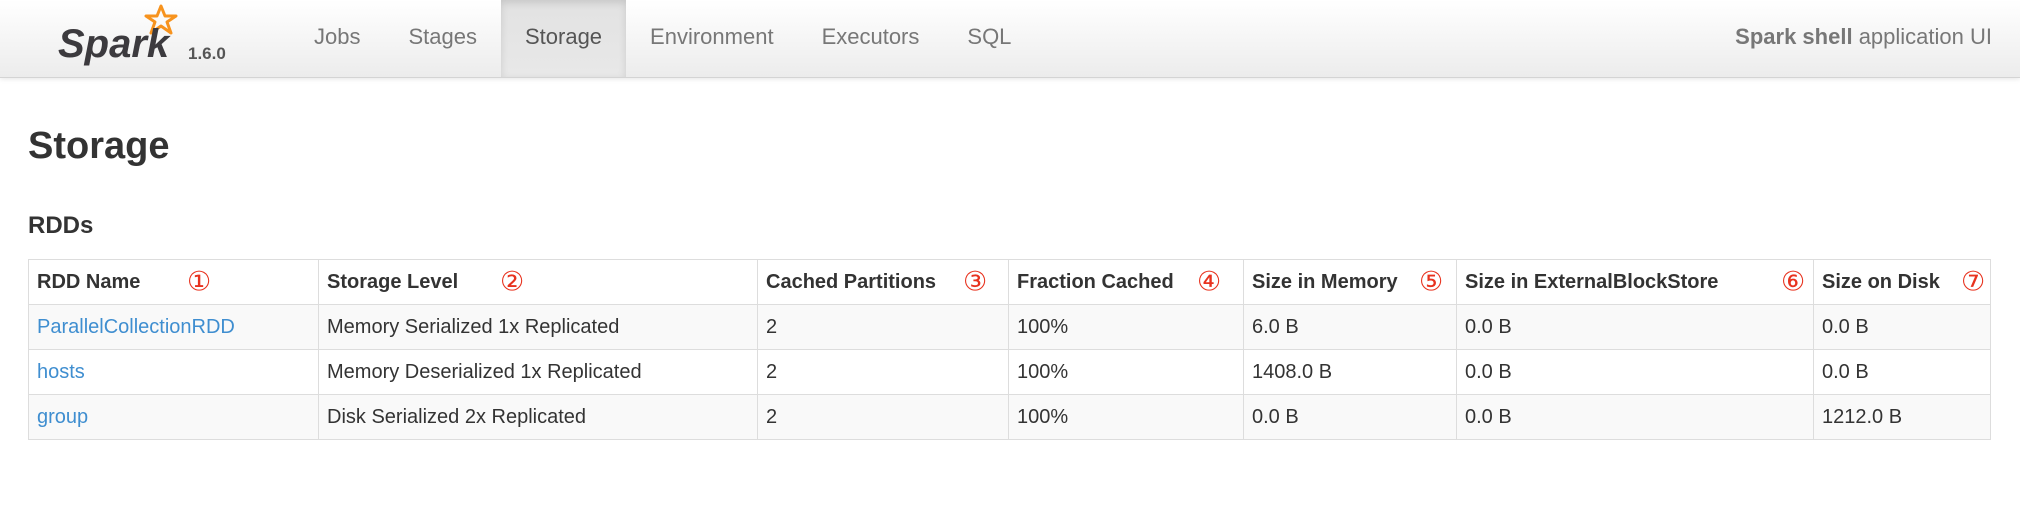 The height and width of the screenshot is (521, 2020). Describe the element at coordinates (538, 417) in the screenshot. I see `storage-level-cell: Disk Serialized 2x Replicated` at that location.